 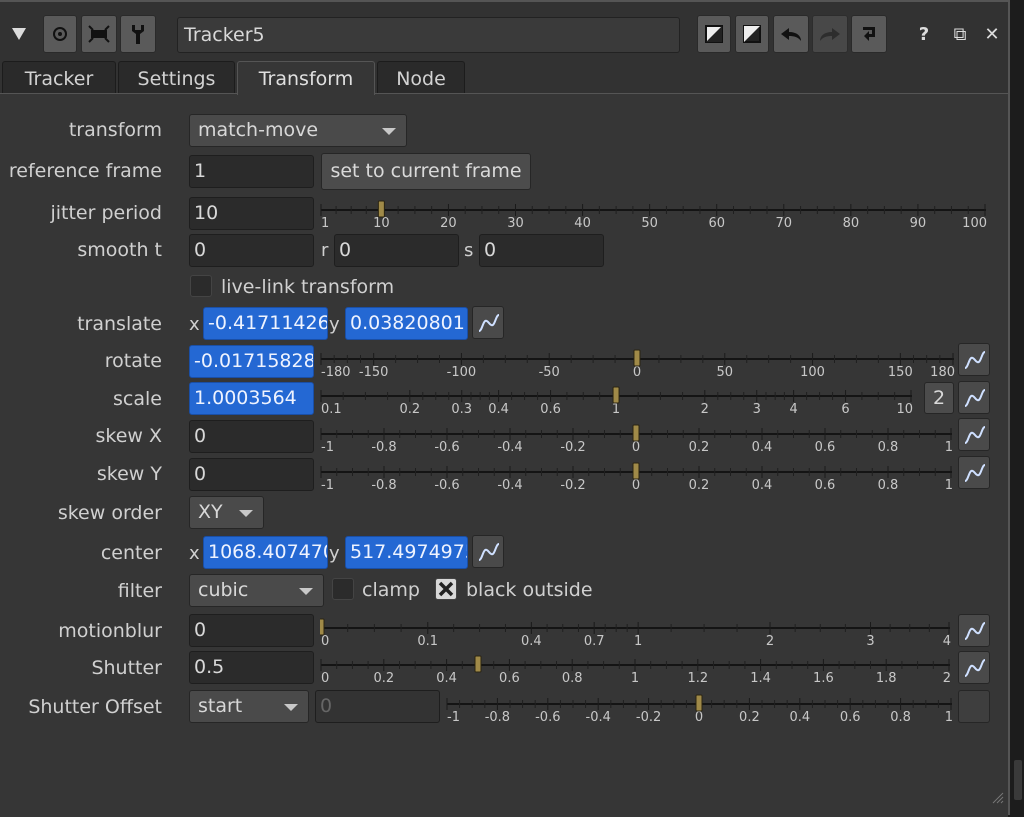 What do you see at coordinates (251, 436) in the screenshot?
I see `skew-x-field: 0` at bounding box center [251, 436].